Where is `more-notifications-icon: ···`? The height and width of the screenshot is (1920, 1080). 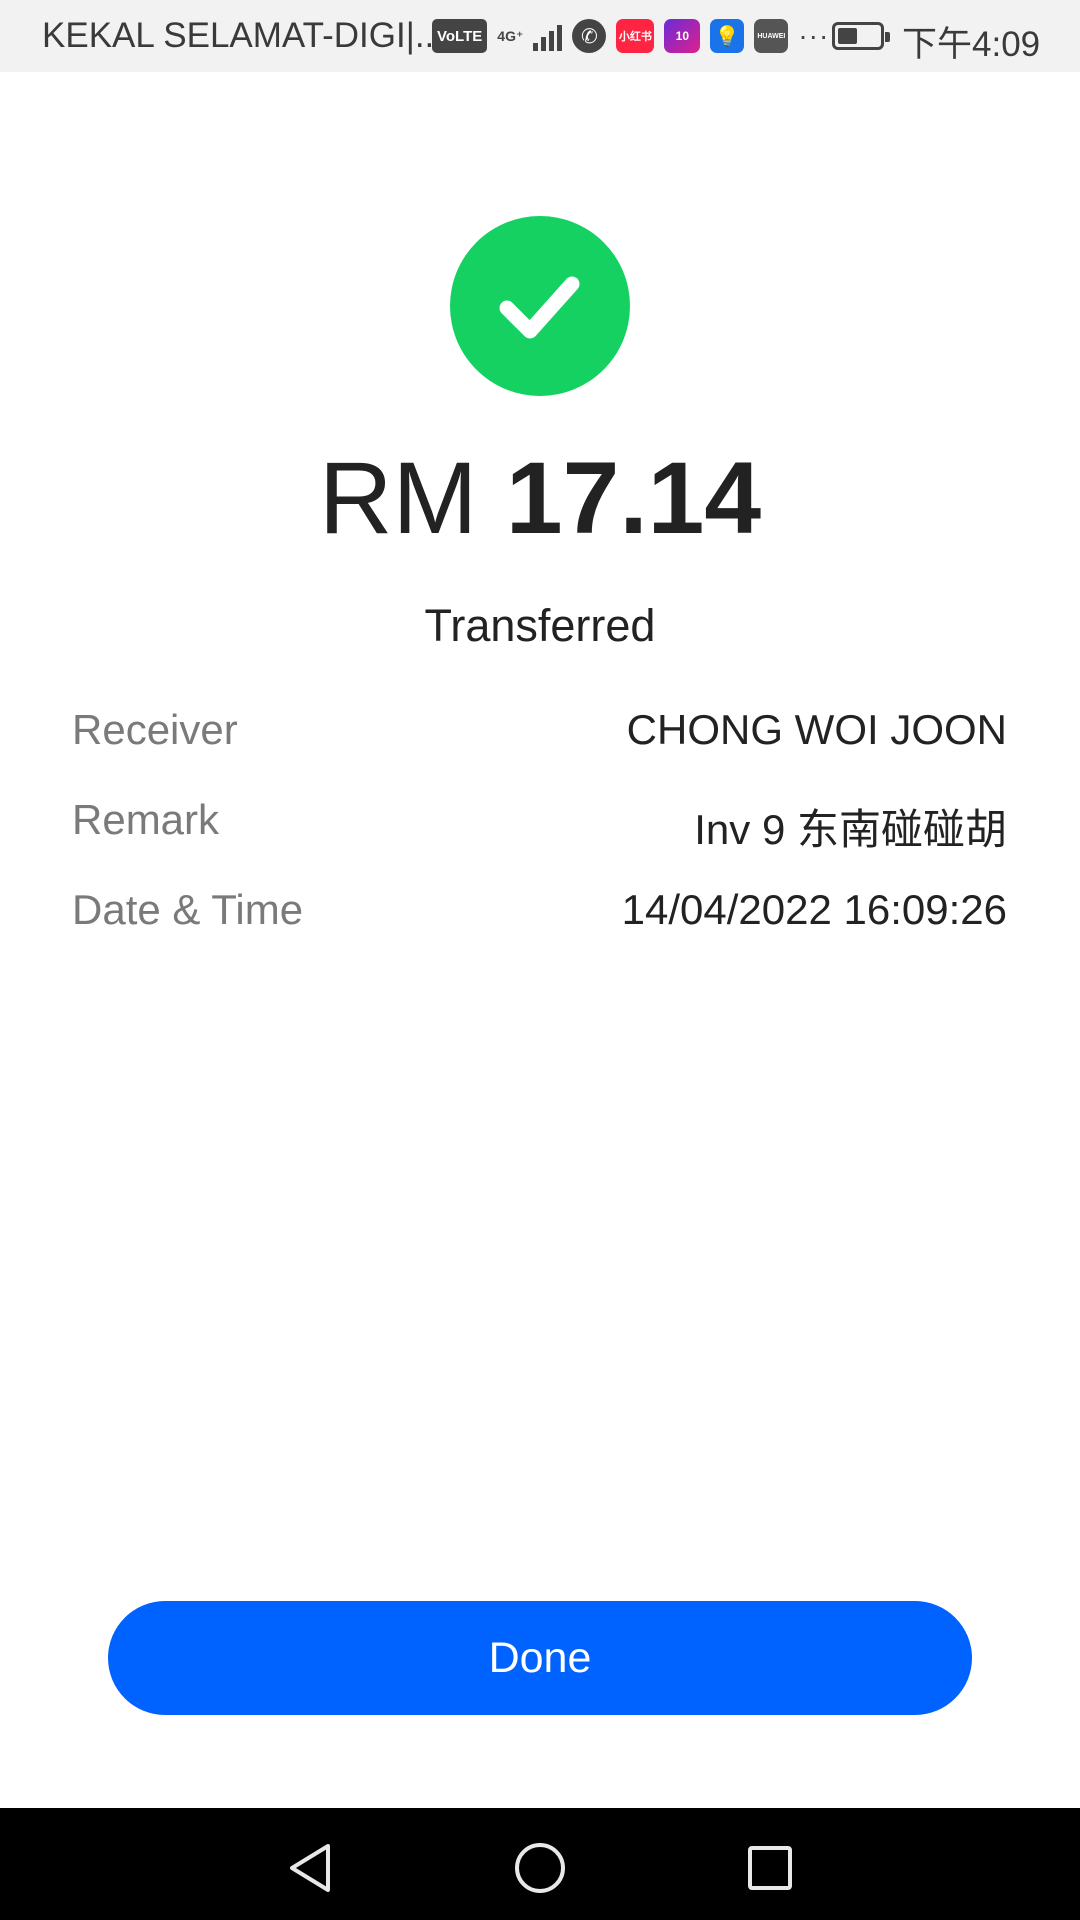
more-notifications-icon: ··· is located at coordinates (814, 35).